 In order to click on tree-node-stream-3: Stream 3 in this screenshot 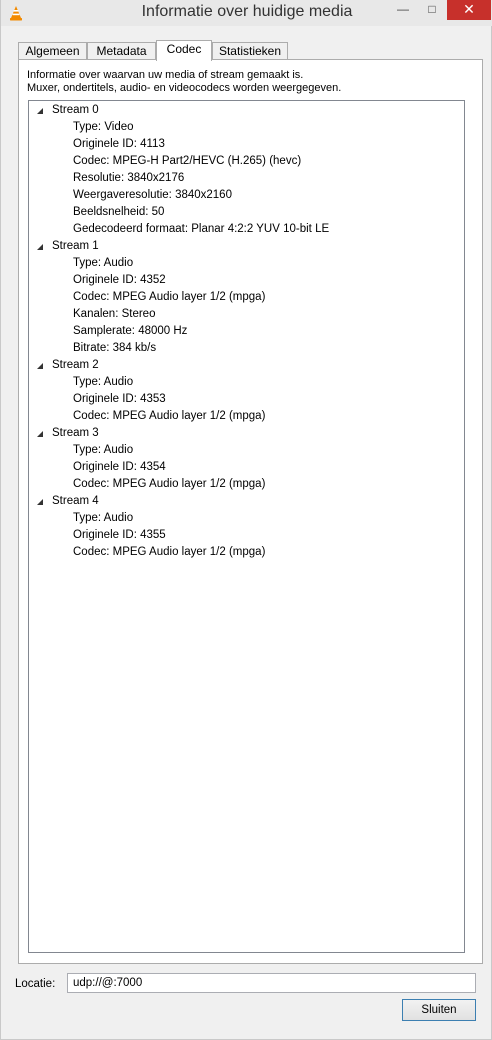, I will do `click(244, 433)`.